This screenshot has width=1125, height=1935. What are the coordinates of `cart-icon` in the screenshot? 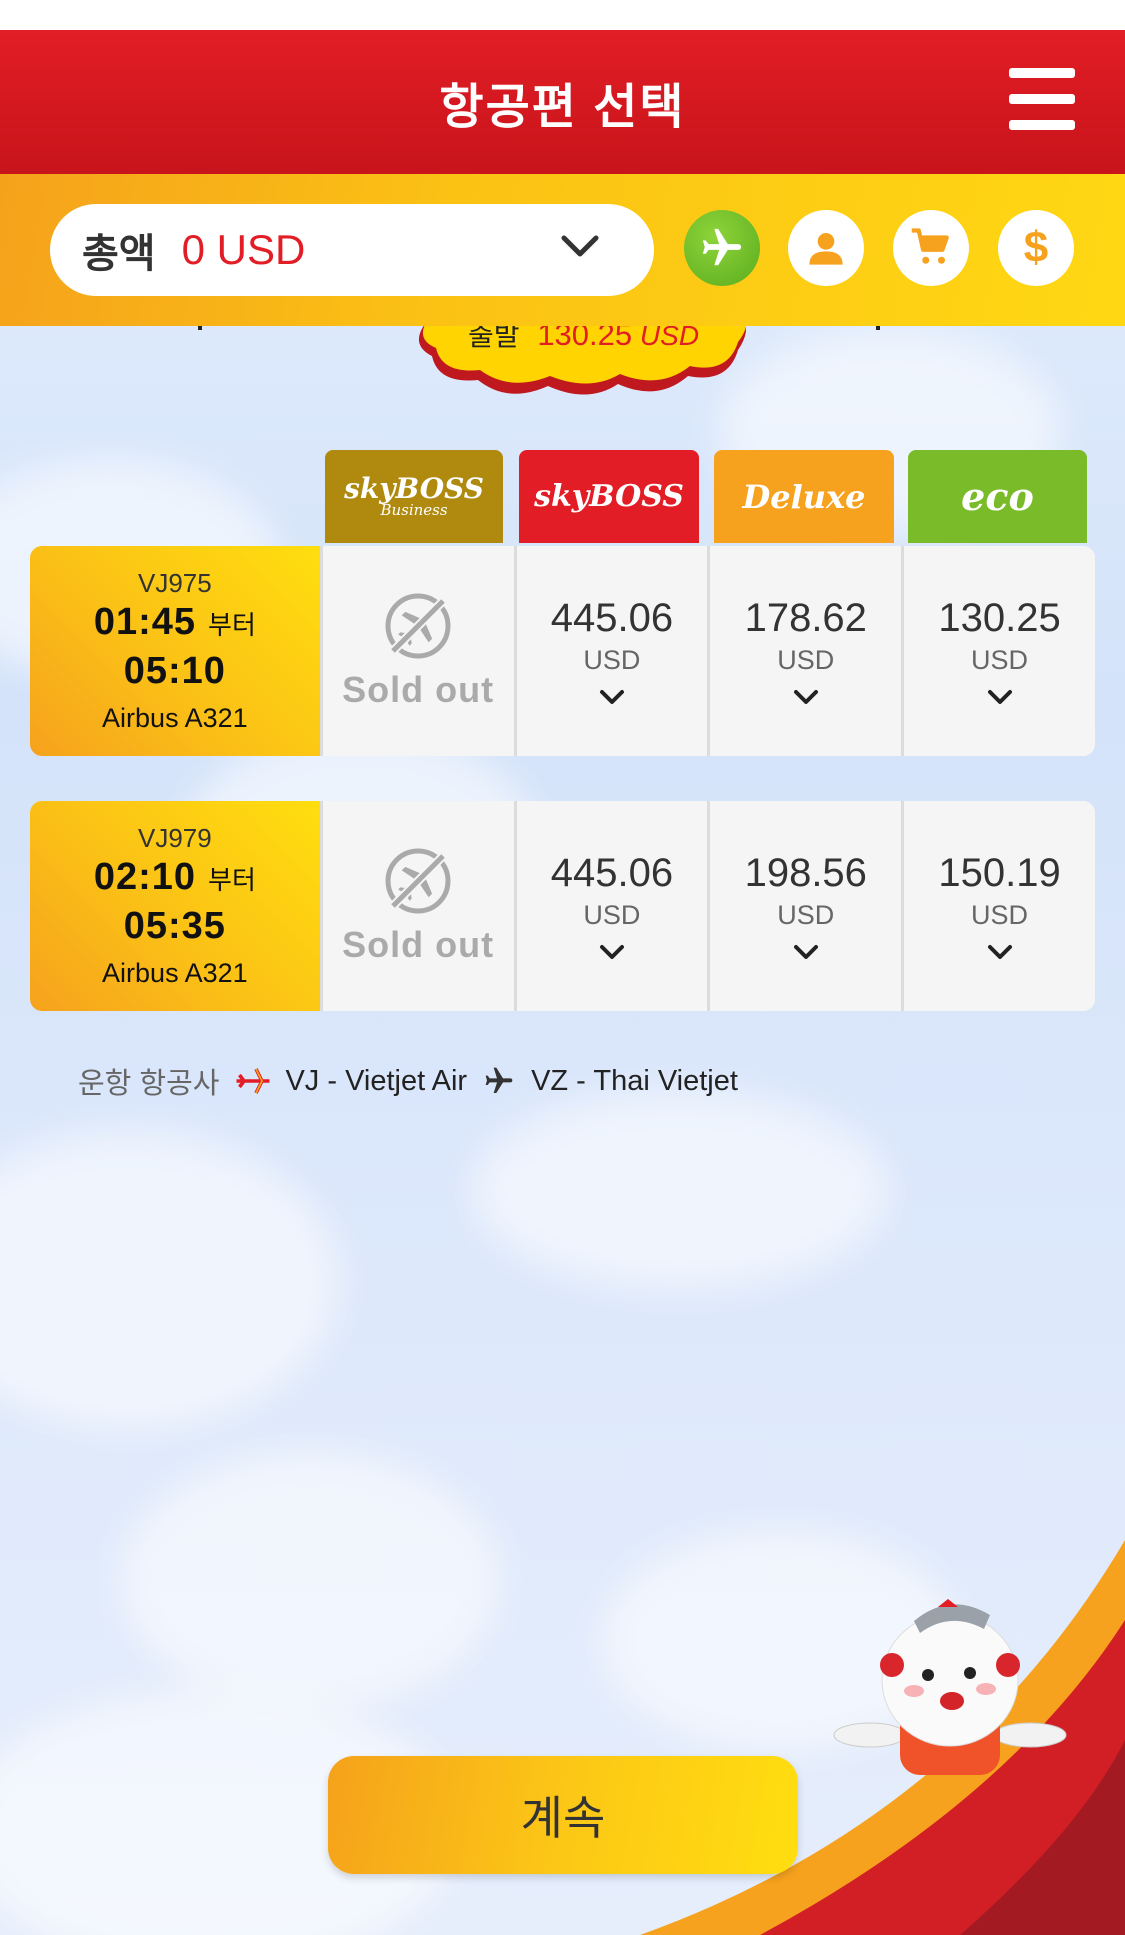 It's located at (930, 246).